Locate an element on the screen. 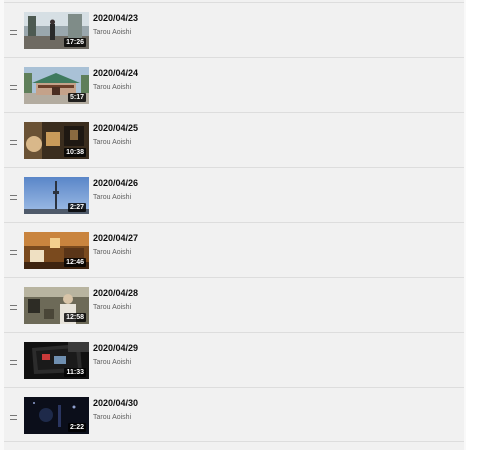  video-thumbnail: 2:27 is located at coordinates (56, 195).